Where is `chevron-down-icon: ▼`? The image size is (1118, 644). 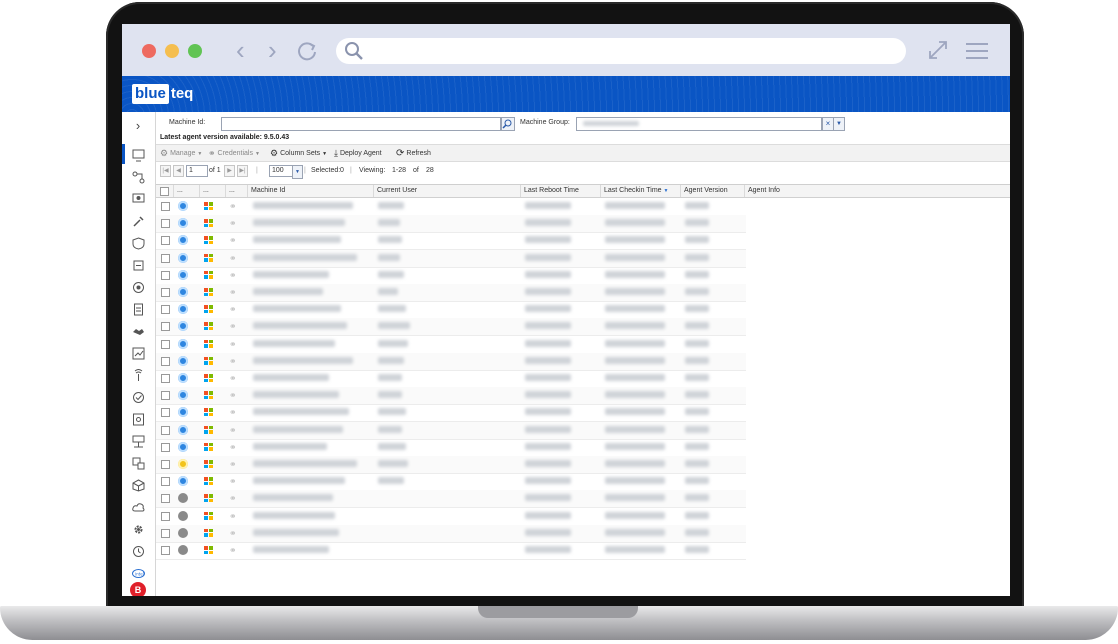 chevron-down-icon: ▼ is located at coordinates (839, 124).